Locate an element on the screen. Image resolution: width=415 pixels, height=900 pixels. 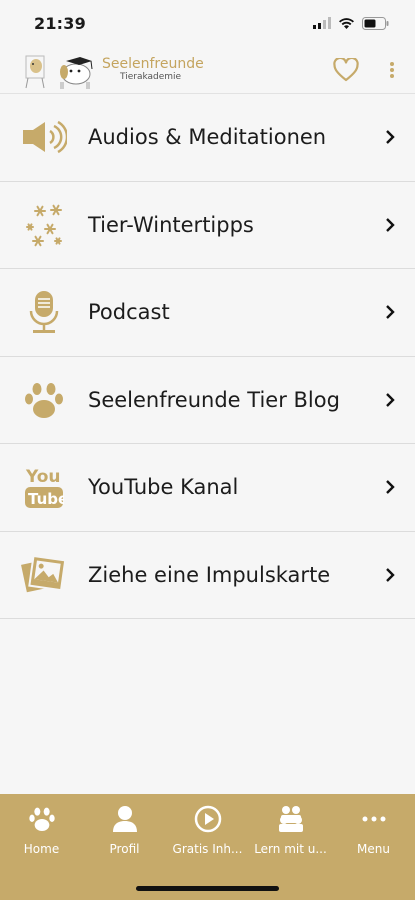
tab-menu: Menu is located at coordinates (373, 835).